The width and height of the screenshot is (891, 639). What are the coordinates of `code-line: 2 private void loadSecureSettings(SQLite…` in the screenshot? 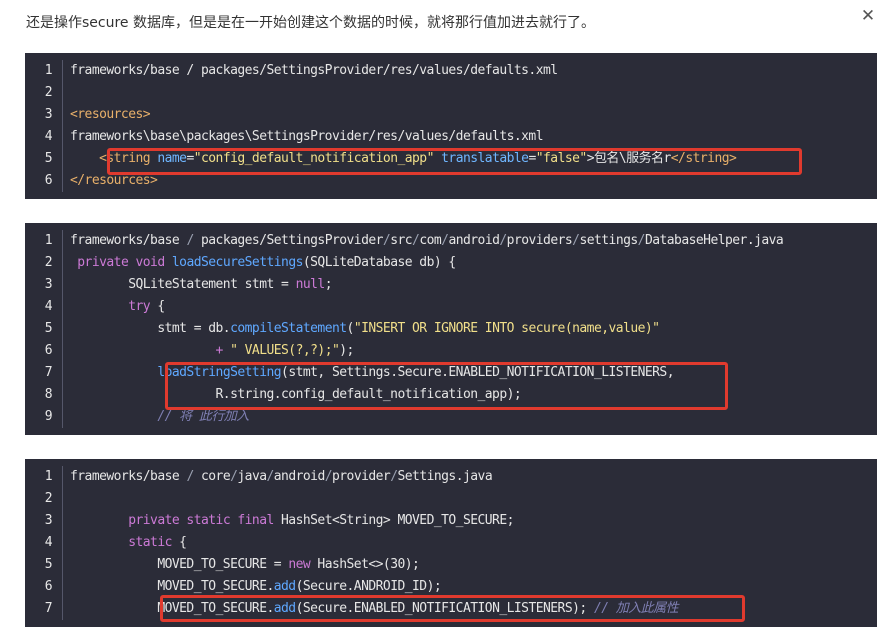 It's located at (451, 263).